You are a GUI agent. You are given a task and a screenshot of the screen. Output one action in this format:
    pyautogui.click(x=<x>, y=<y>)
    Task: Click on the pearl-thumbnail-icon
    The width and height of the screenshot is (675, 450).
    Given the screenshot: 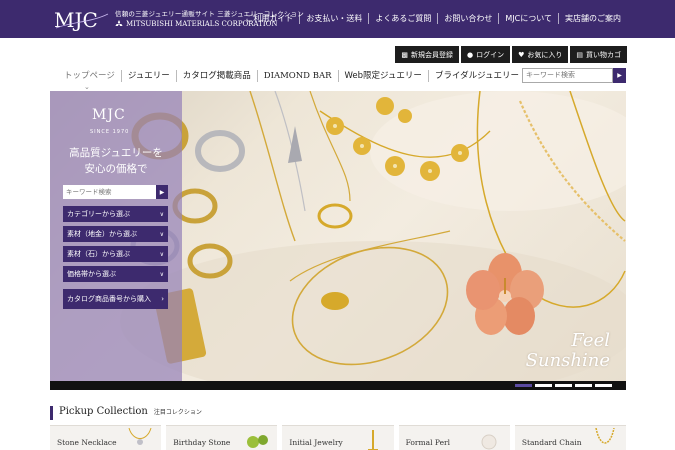 What is the action you would take?
    pyautogui.click(x=489, y=442)
    